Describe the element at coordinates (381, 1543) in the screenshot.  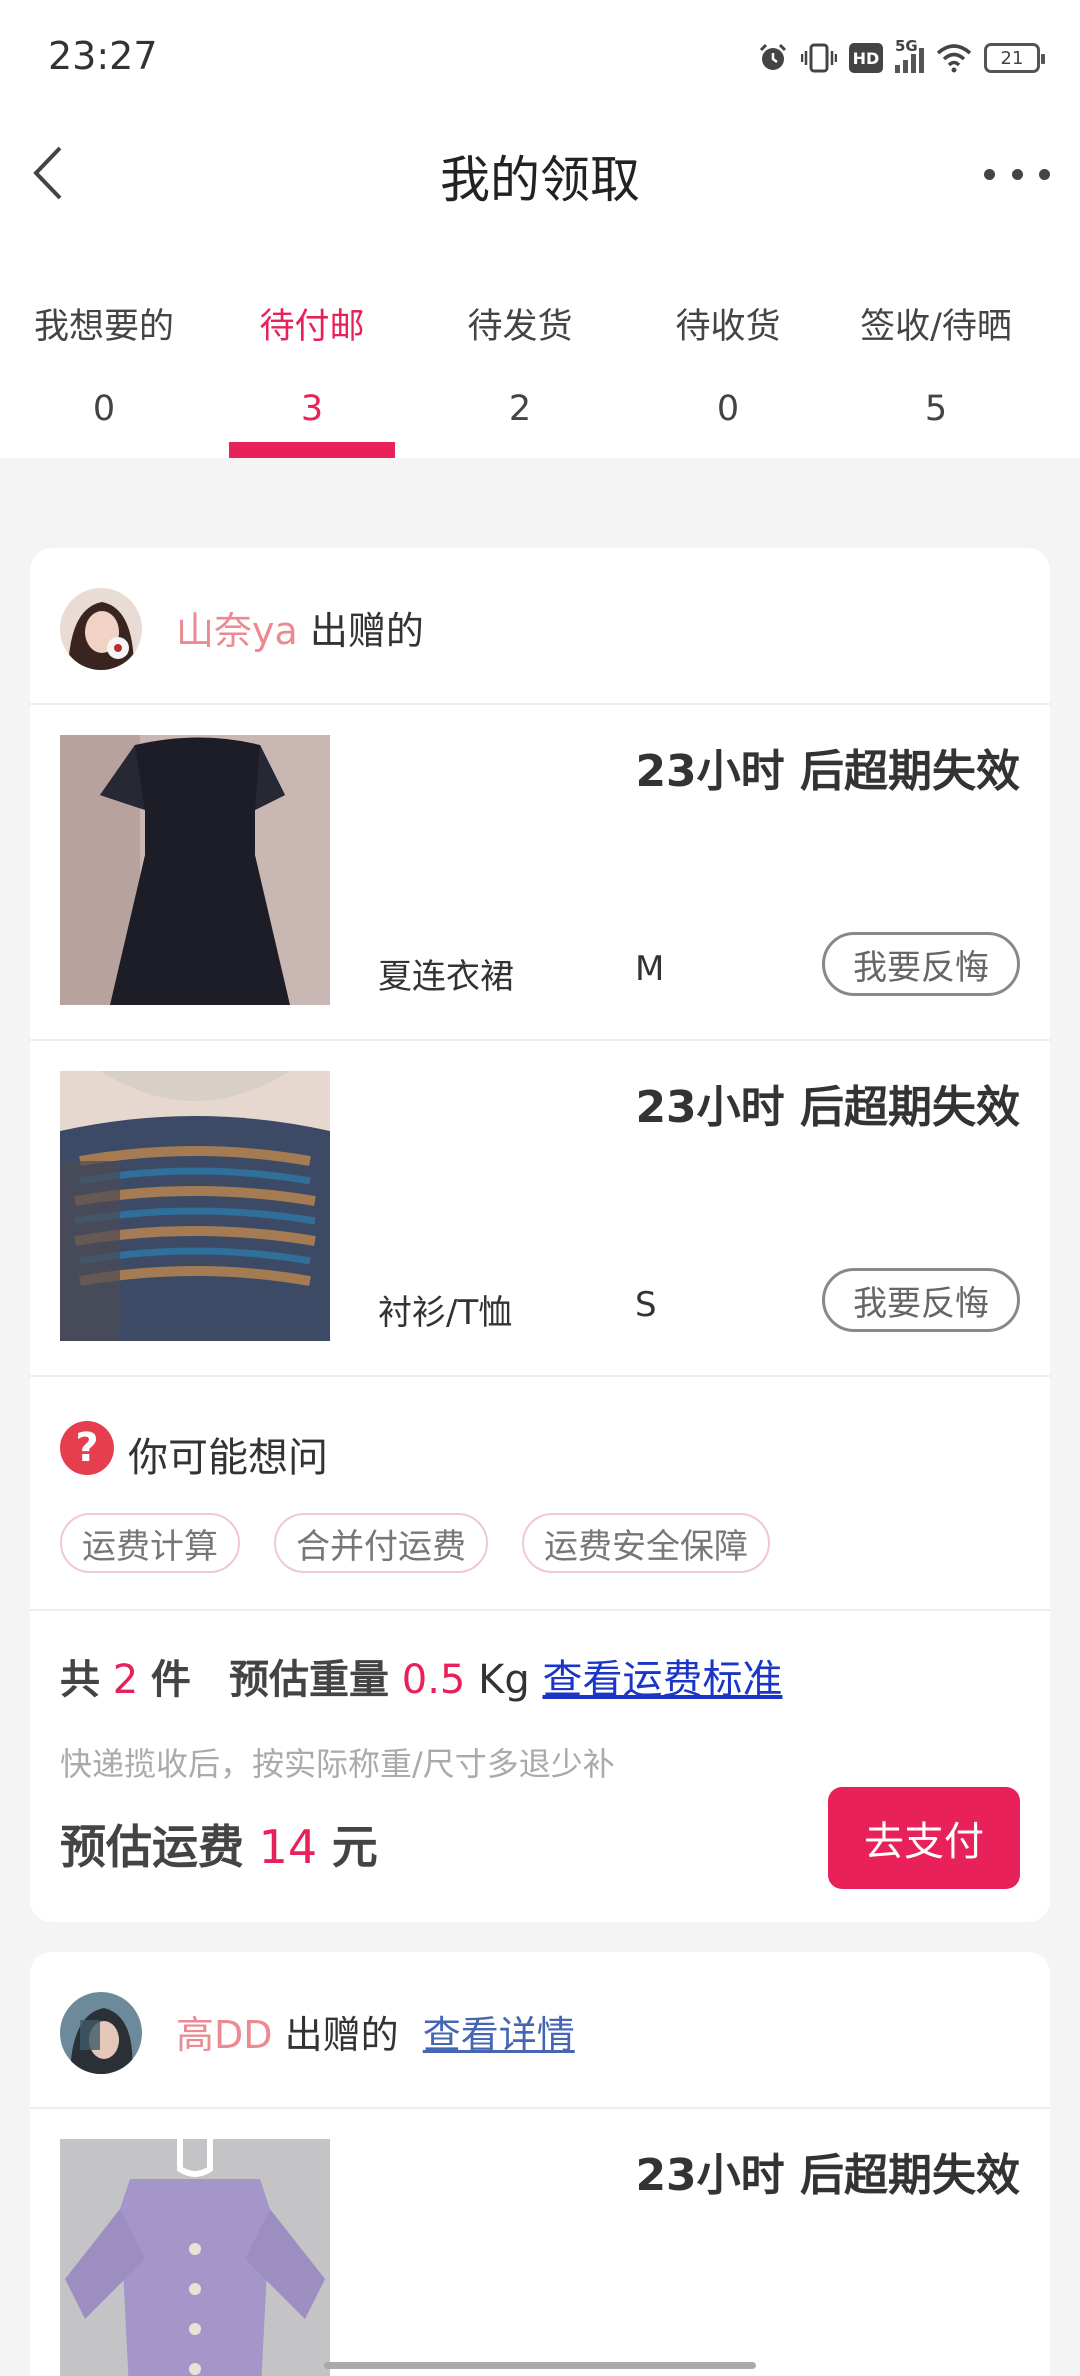
I see `faq-chip-combine-shipping: 合并付运费` at that location.